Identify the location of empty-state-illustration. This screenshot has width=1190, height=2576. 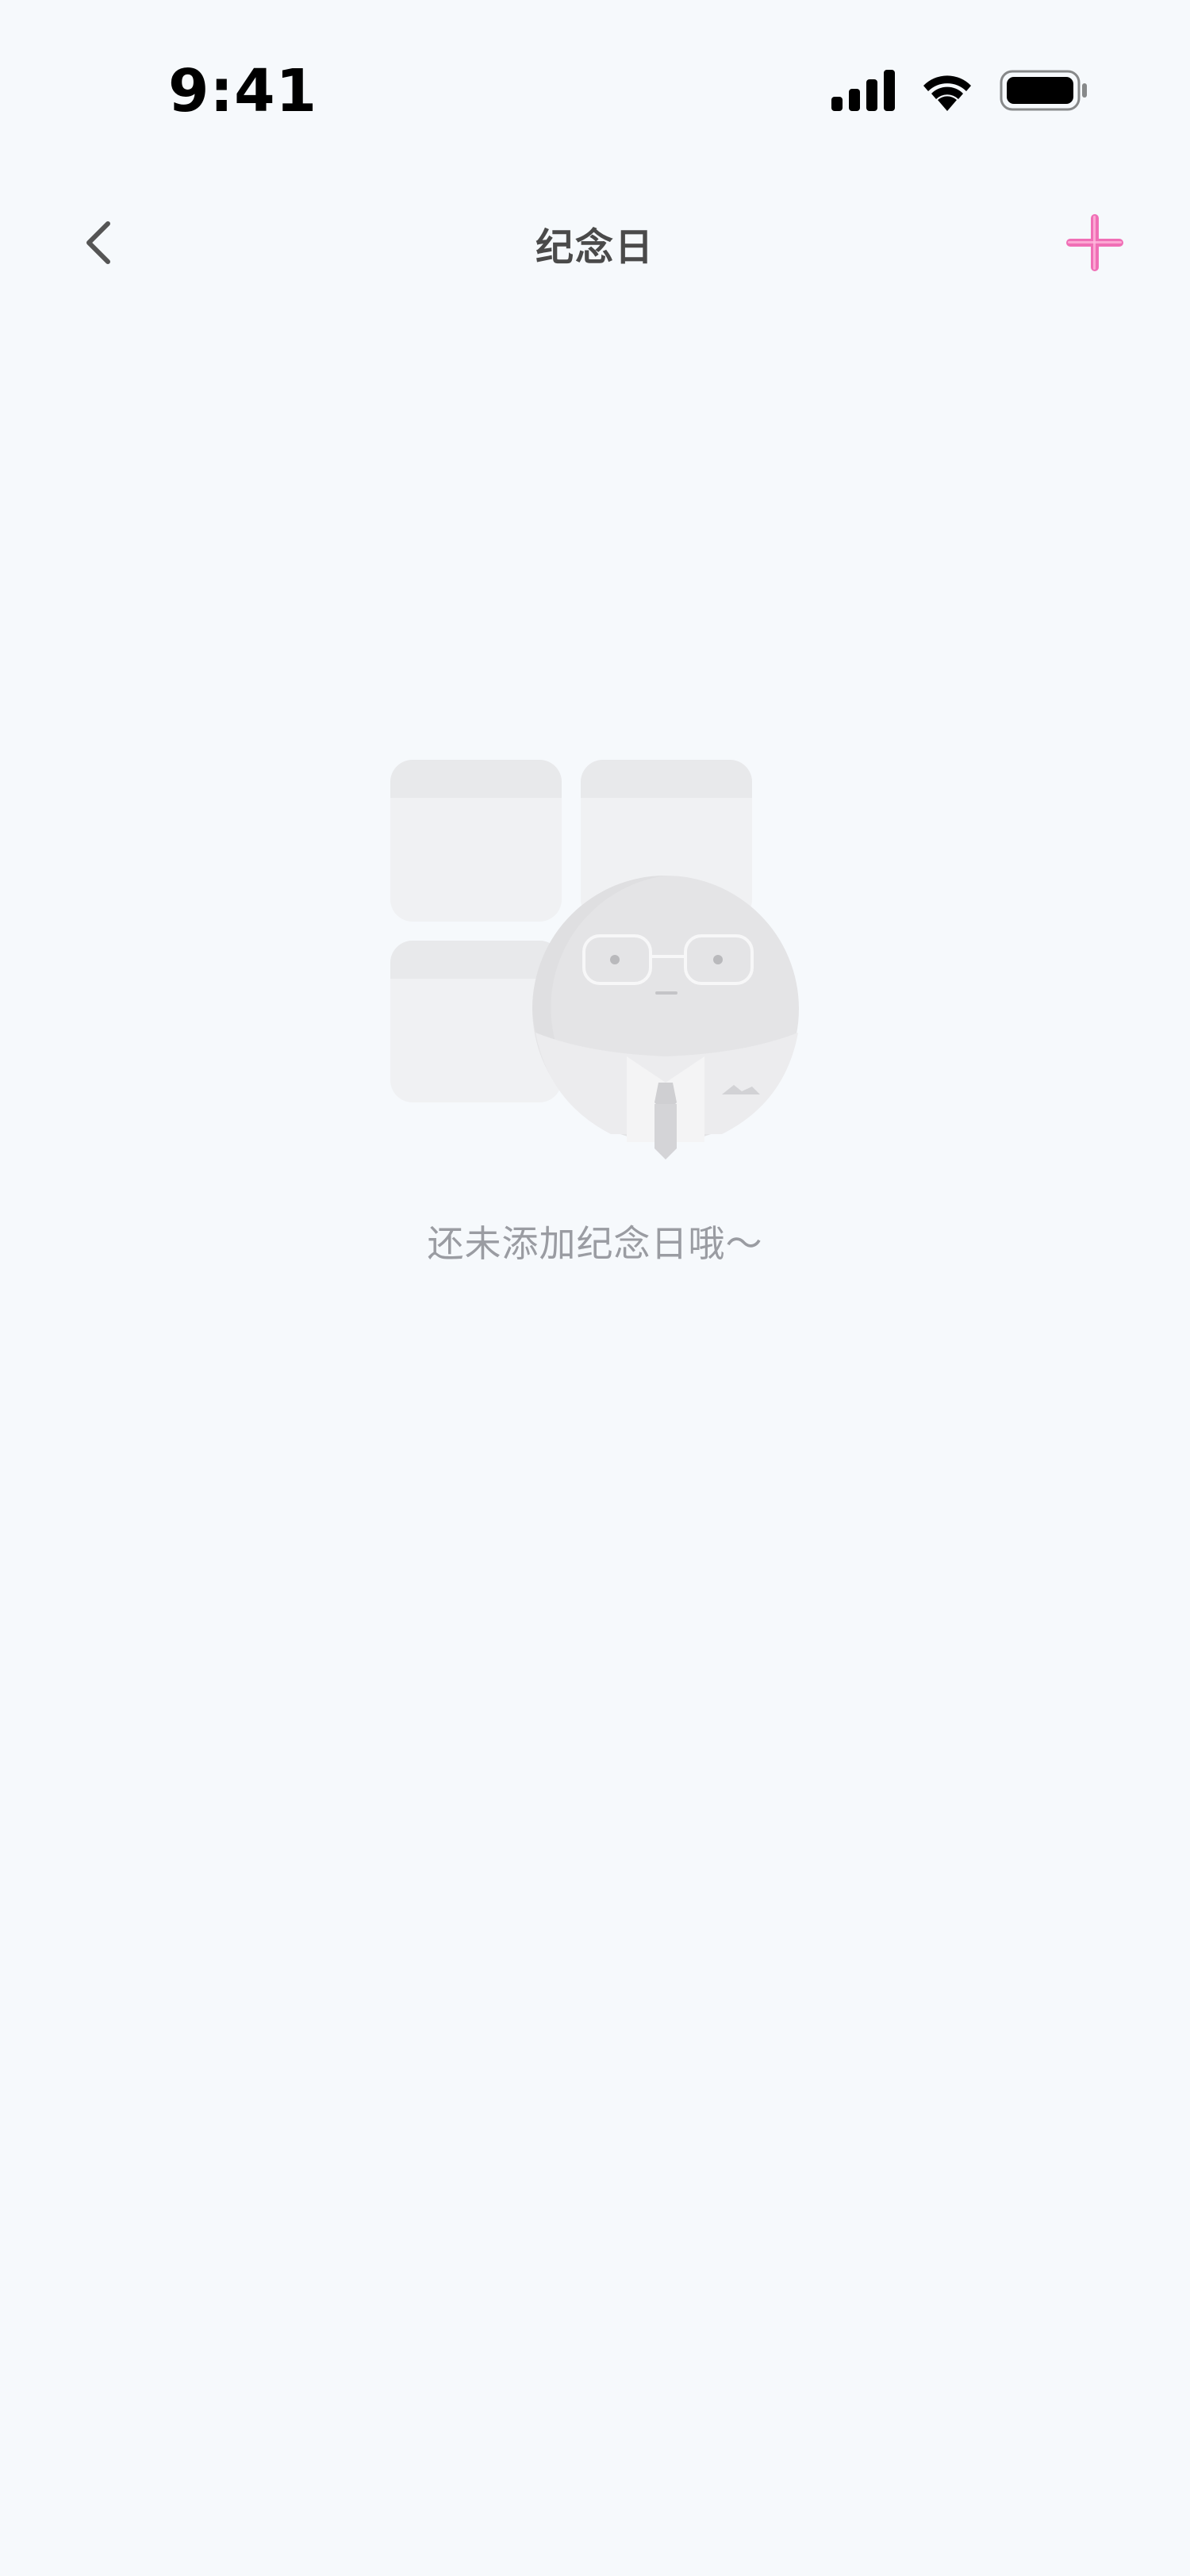
(595, 960).